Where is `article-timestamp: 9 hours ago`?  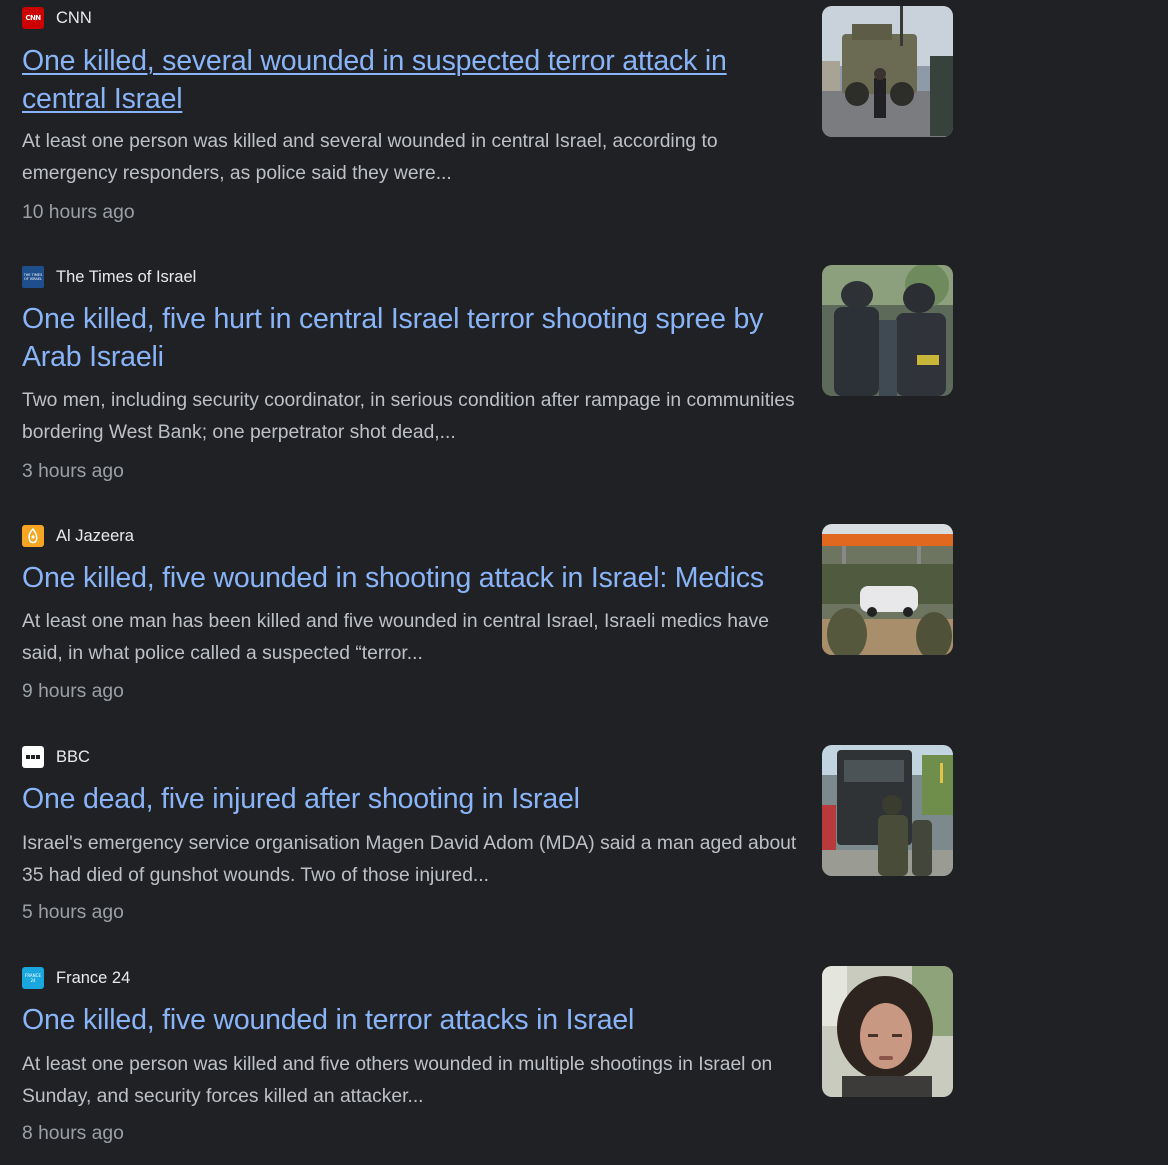 article-timestamp: 9 hours ago is located at coordinates (73, 691).